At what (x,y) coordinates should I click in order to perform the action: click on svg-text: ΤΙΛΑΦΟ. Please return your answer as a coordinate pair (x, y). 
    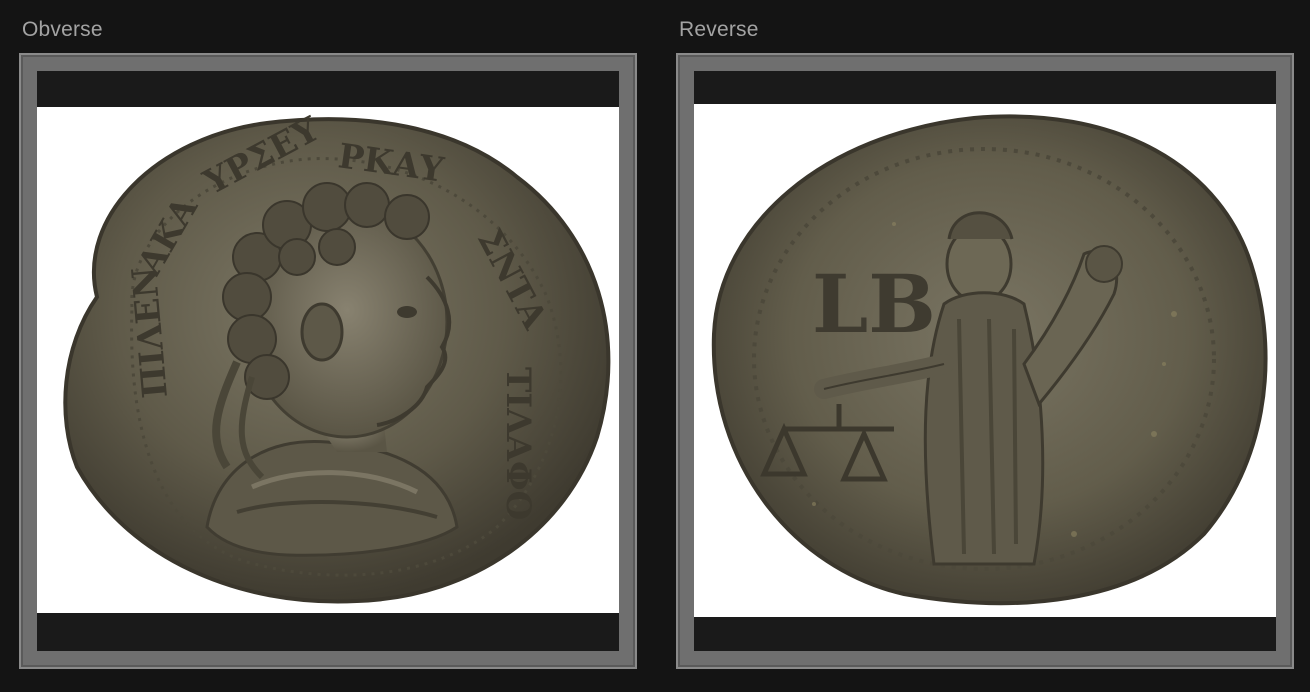
    Looking at the image, I should click on (518, 443).